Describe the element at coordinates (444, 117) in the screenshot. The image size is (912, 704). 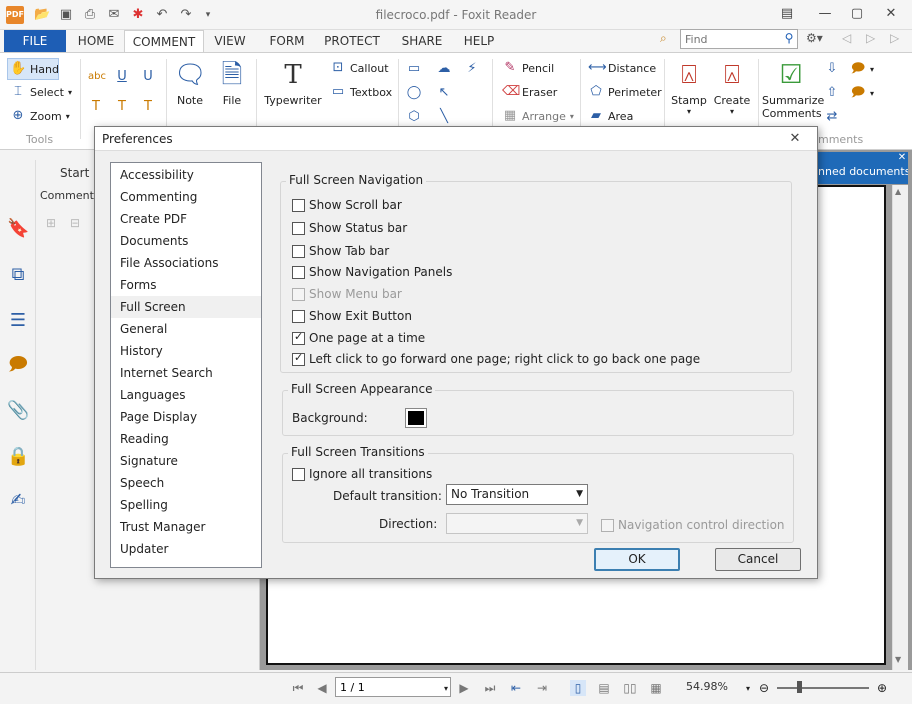
I see `line-button: ╲` at that location.